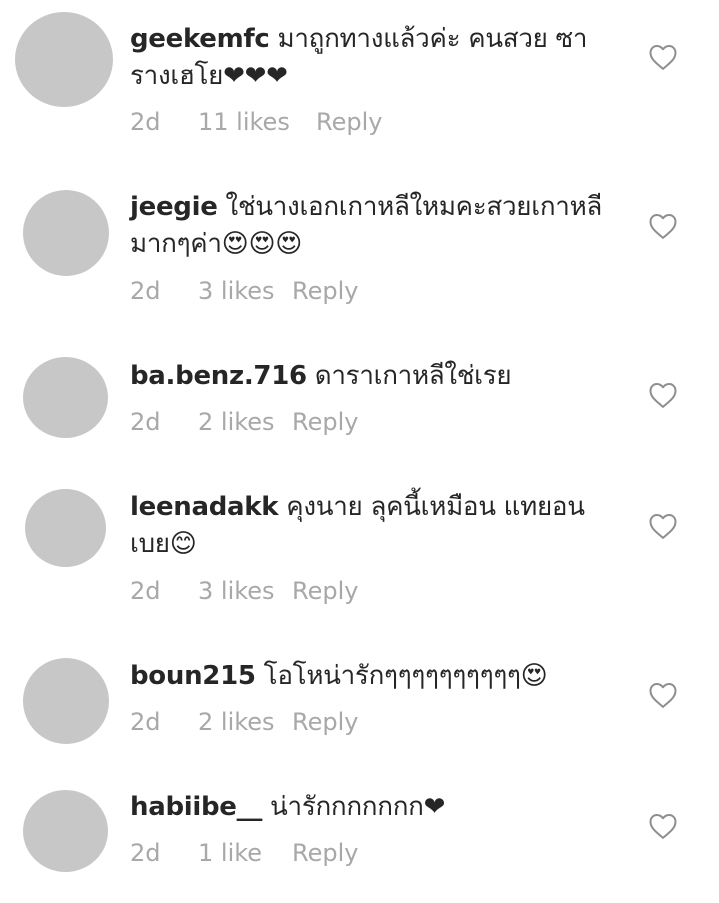 This screenshot has height=903, width=719. What do you see at coordinates (193, 676) in the screenshot?
I see `comment-username: boun215` at bounding box center [193, 676].